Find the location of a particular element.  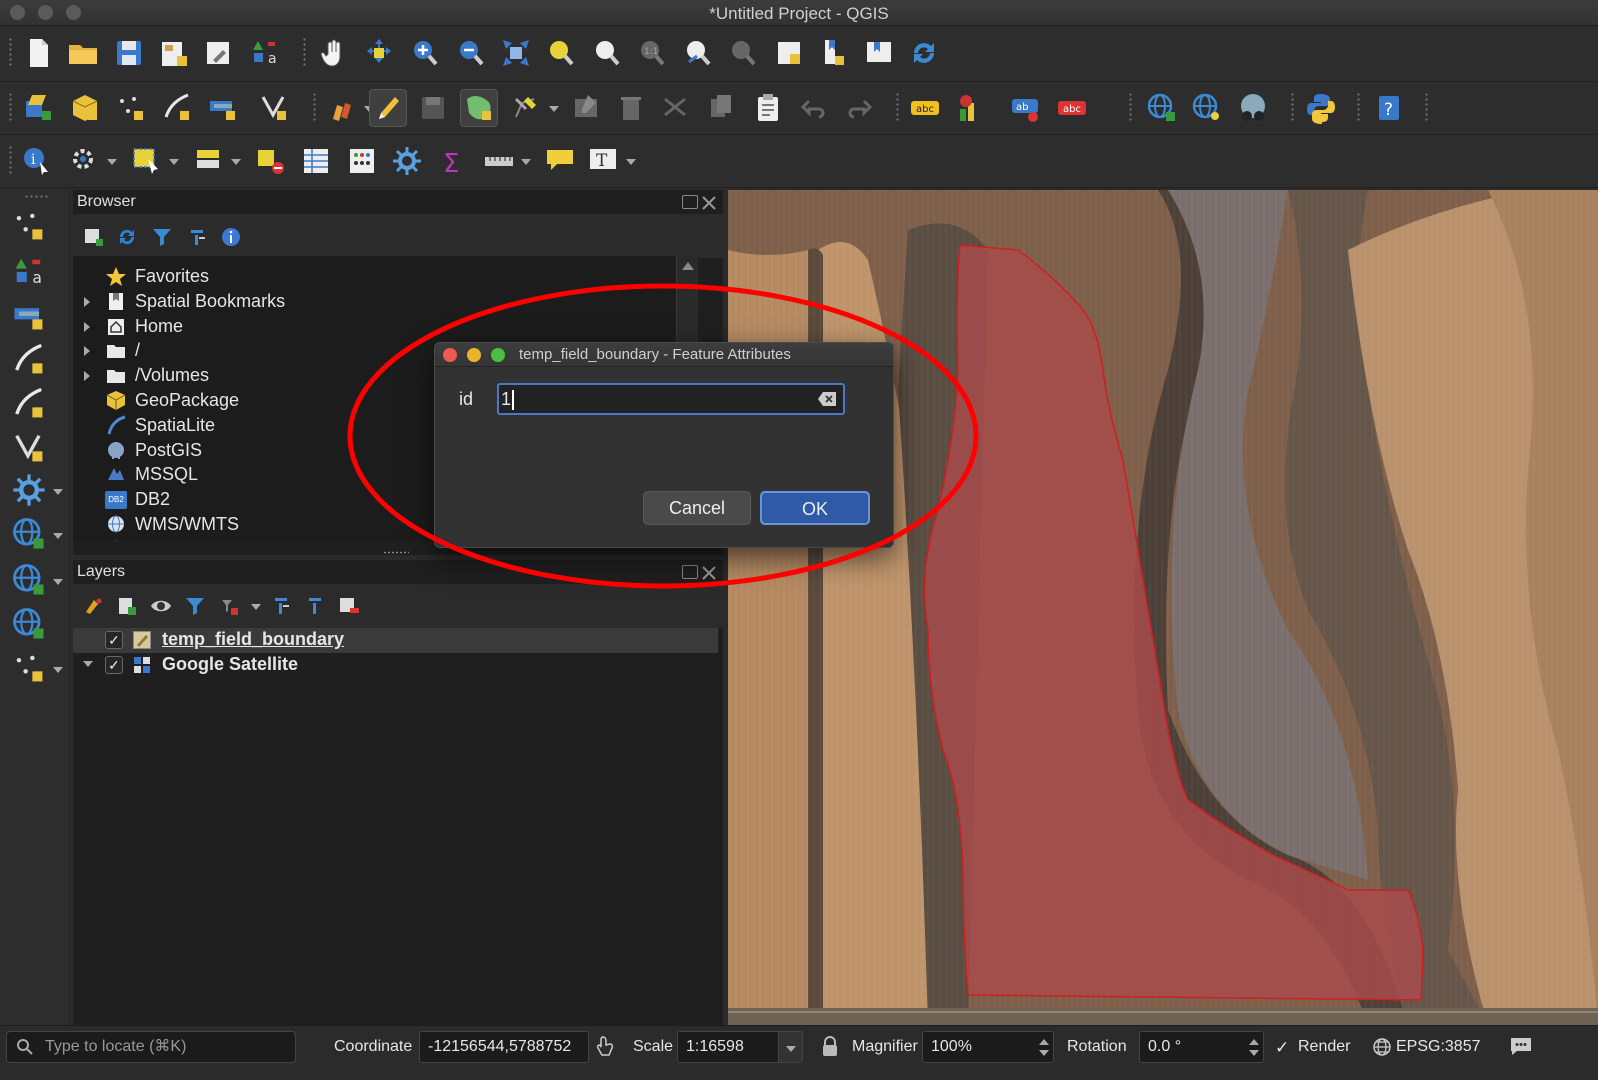

add-postgis-layer-icon is located at coordinates (29, 490).